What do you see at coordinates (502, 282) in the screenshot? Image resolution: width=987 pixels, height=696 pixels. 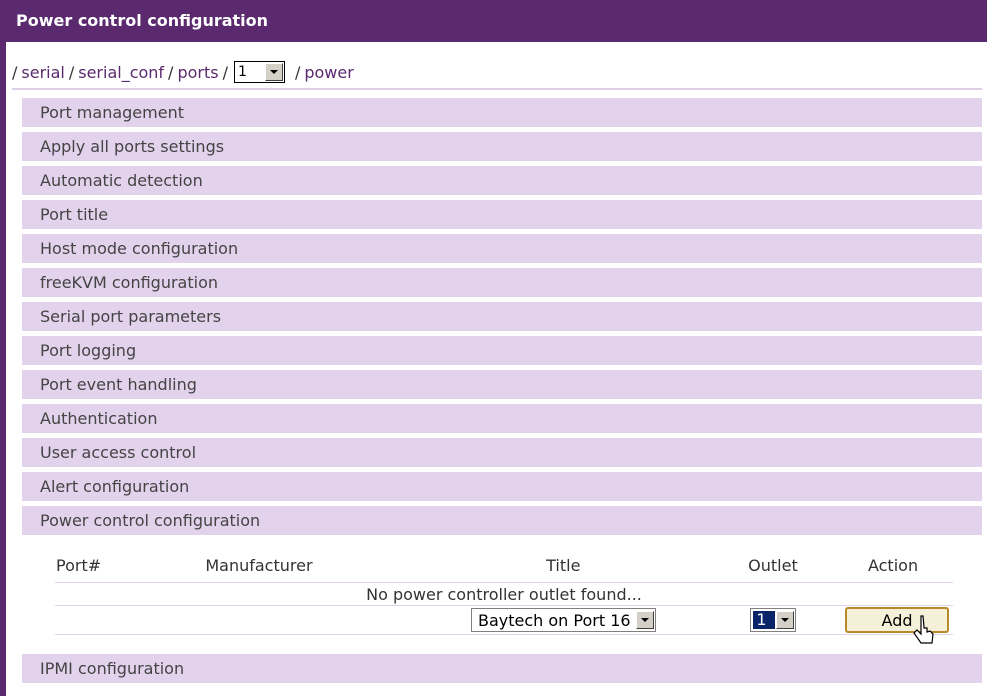 I see `menu-item-freekvm: freeKVM configuration` at bounding box center [502, 282].